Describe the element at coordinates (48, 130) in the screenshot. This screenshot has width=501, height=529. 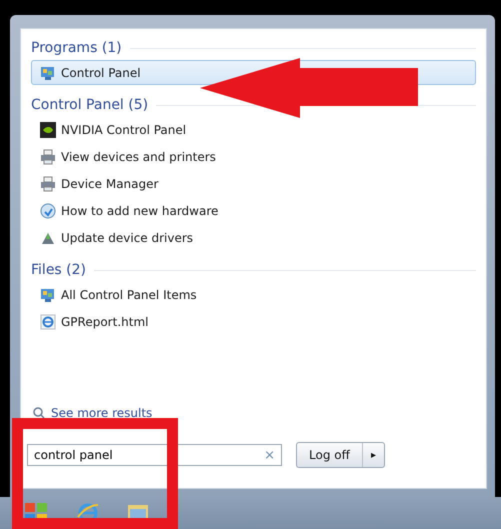
I see `nvidia-icon` at that location.